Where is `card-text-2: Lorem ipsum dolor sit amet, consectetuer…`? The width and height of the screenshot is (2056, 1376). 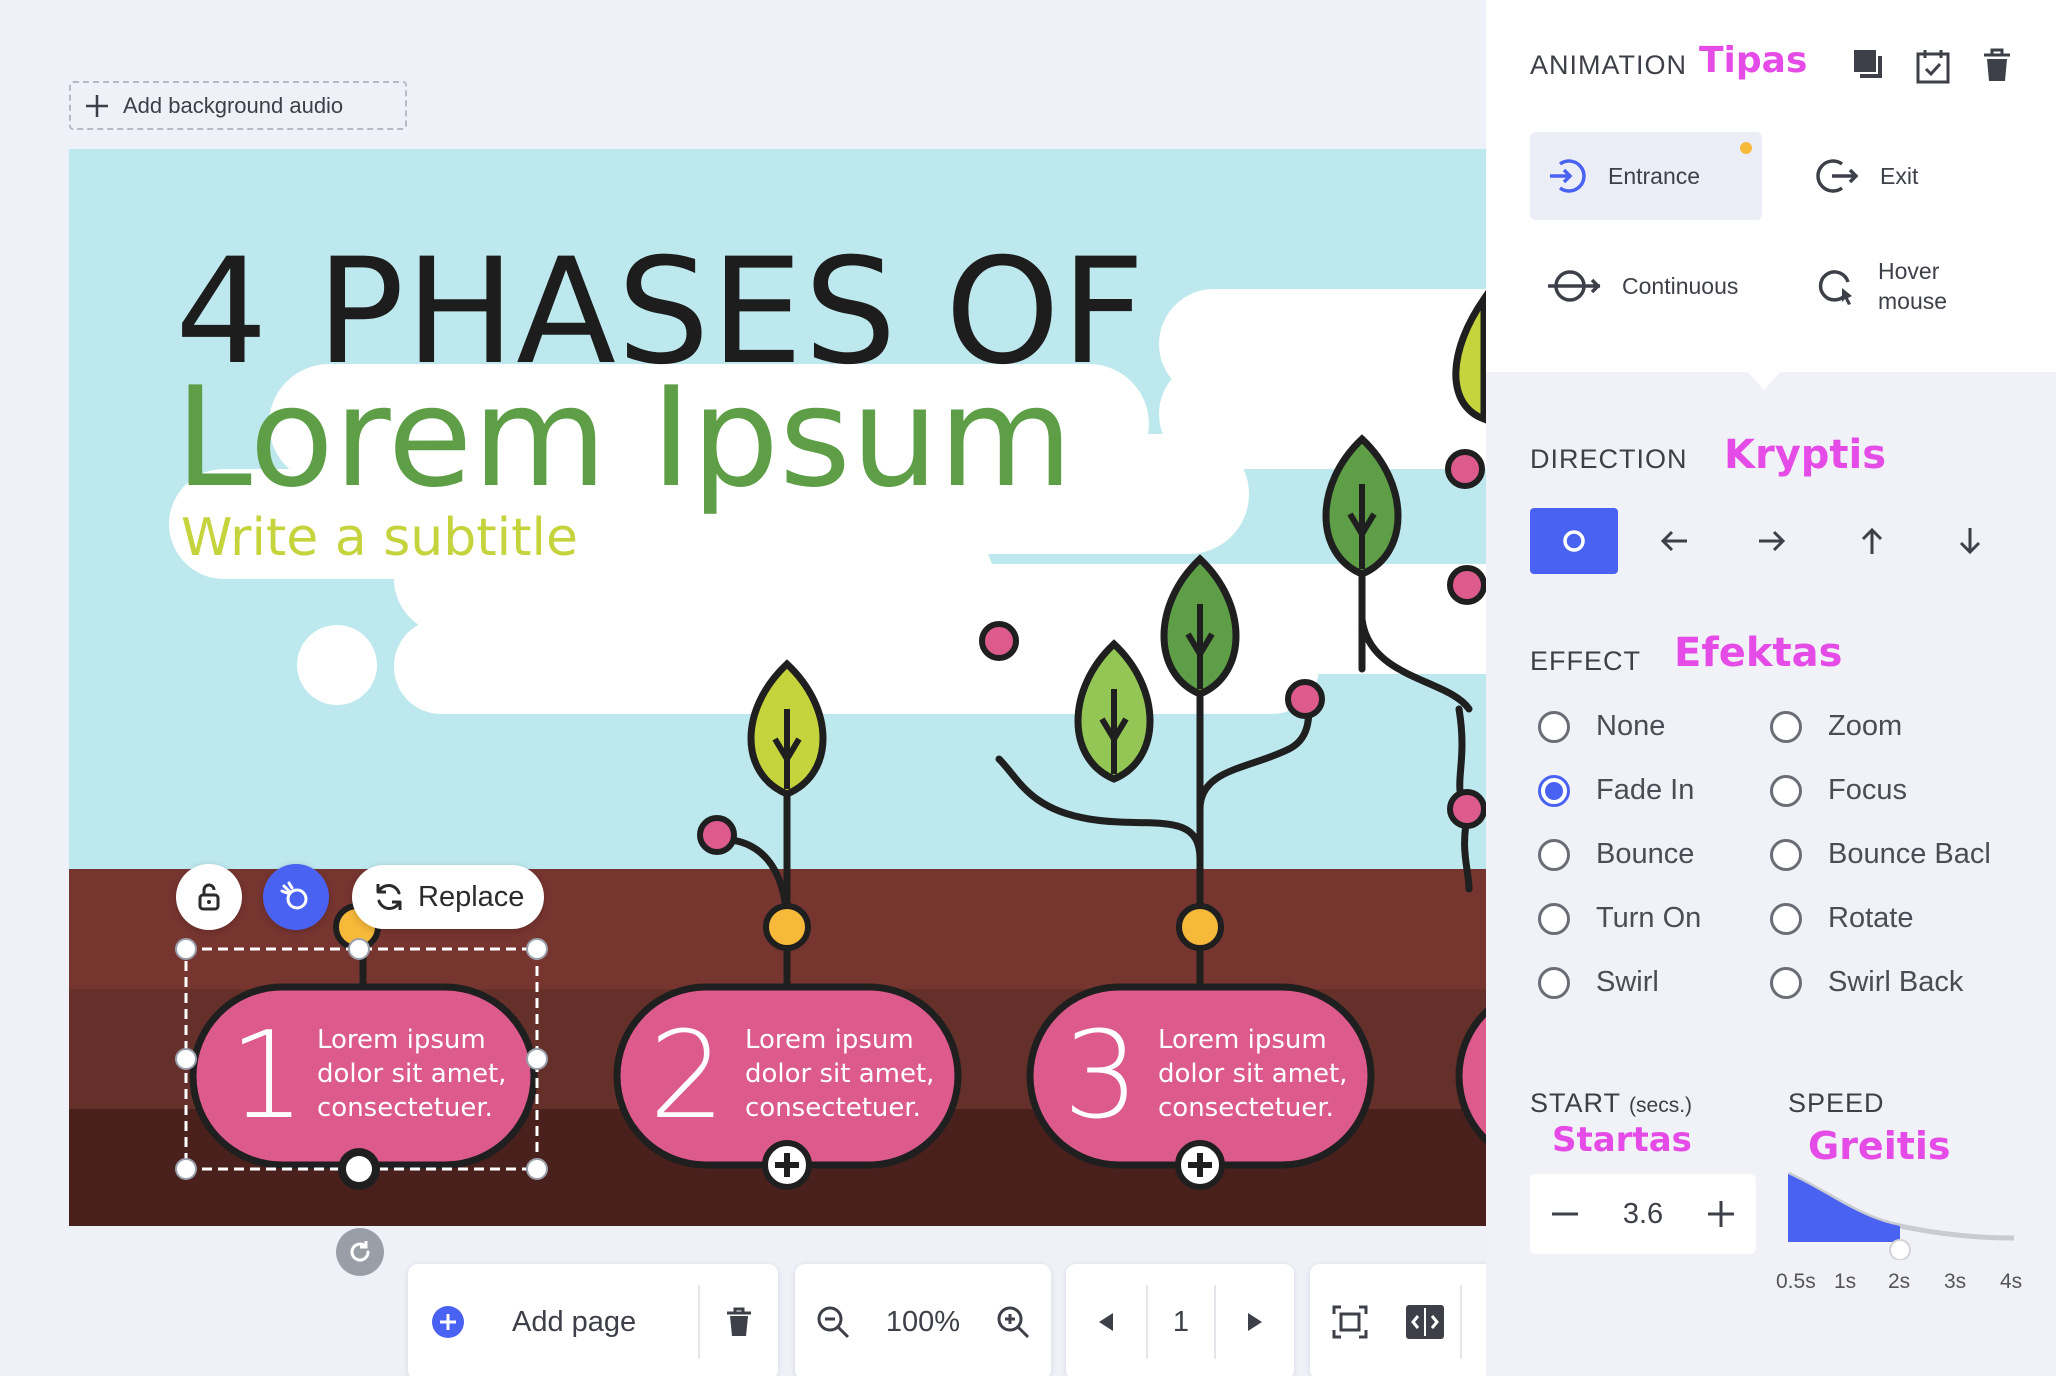
card-text-2: Lorem ipsum dolor sit amet, consectetuer… is located at coordinates (839, 1074).